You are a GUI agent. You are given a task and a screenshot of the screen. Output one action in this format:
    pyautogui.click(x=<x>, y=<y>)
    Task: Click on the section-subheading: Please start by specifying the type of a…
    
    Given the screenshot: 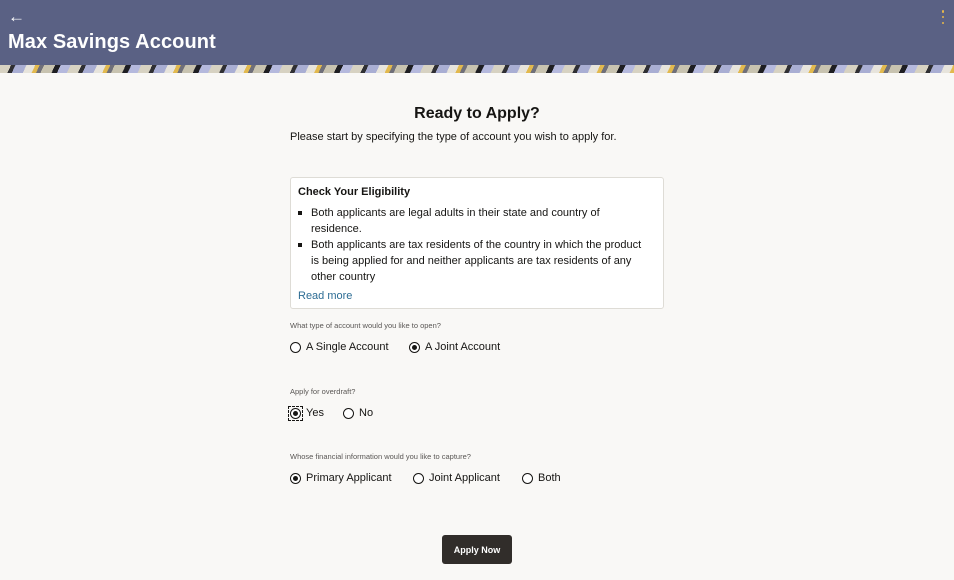 What is the action you would take?
    pyautogui.click(x=453, y=137)
    